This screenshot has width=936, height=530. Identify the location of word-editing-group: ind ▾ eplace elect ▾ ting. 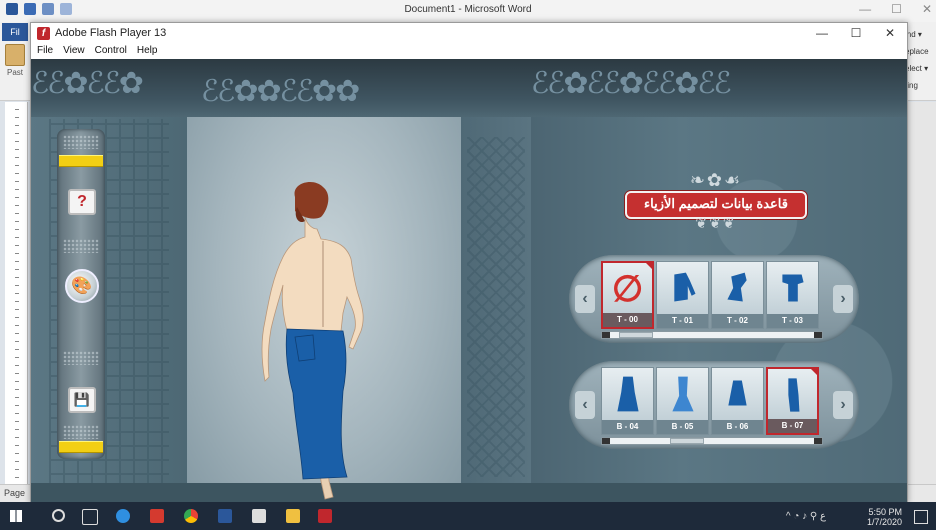
(920, 60).